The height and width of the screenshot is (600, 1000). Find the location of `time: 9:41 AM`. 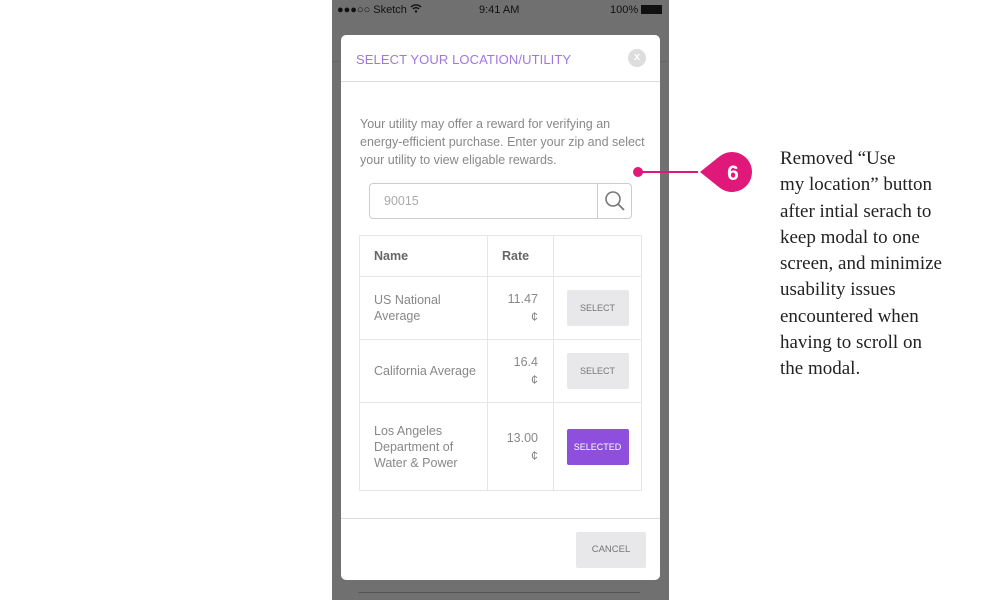

time: 9:41 AM is located at coordinates (499, 10).